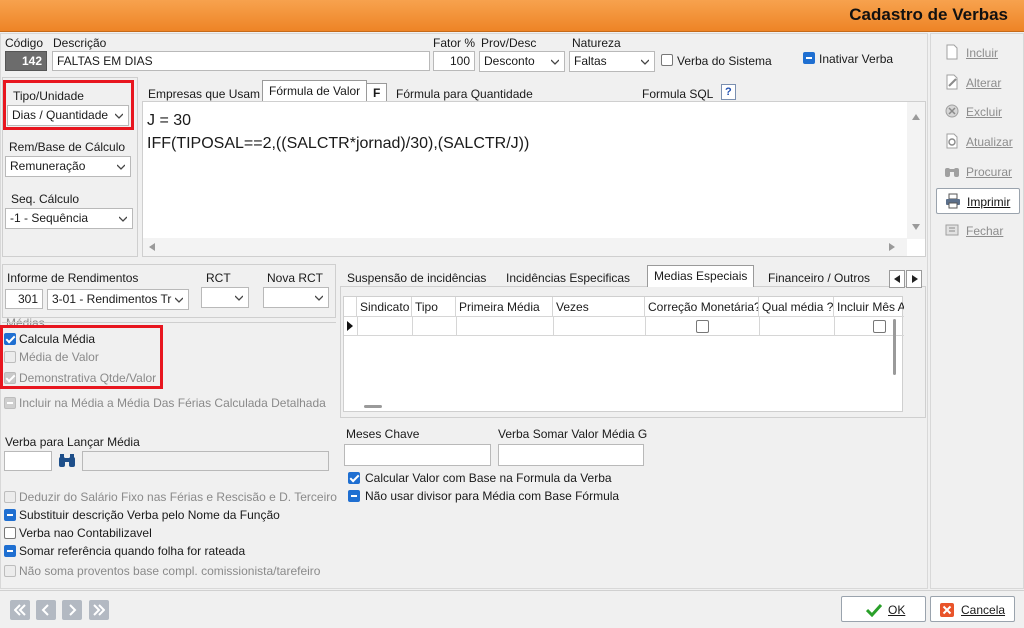 Image resolution: width=1024 pixels, height=628 pixels. Describe the element at coordinates (10, 515) in the screenshot. I see `substituir-checkbox` at that location.